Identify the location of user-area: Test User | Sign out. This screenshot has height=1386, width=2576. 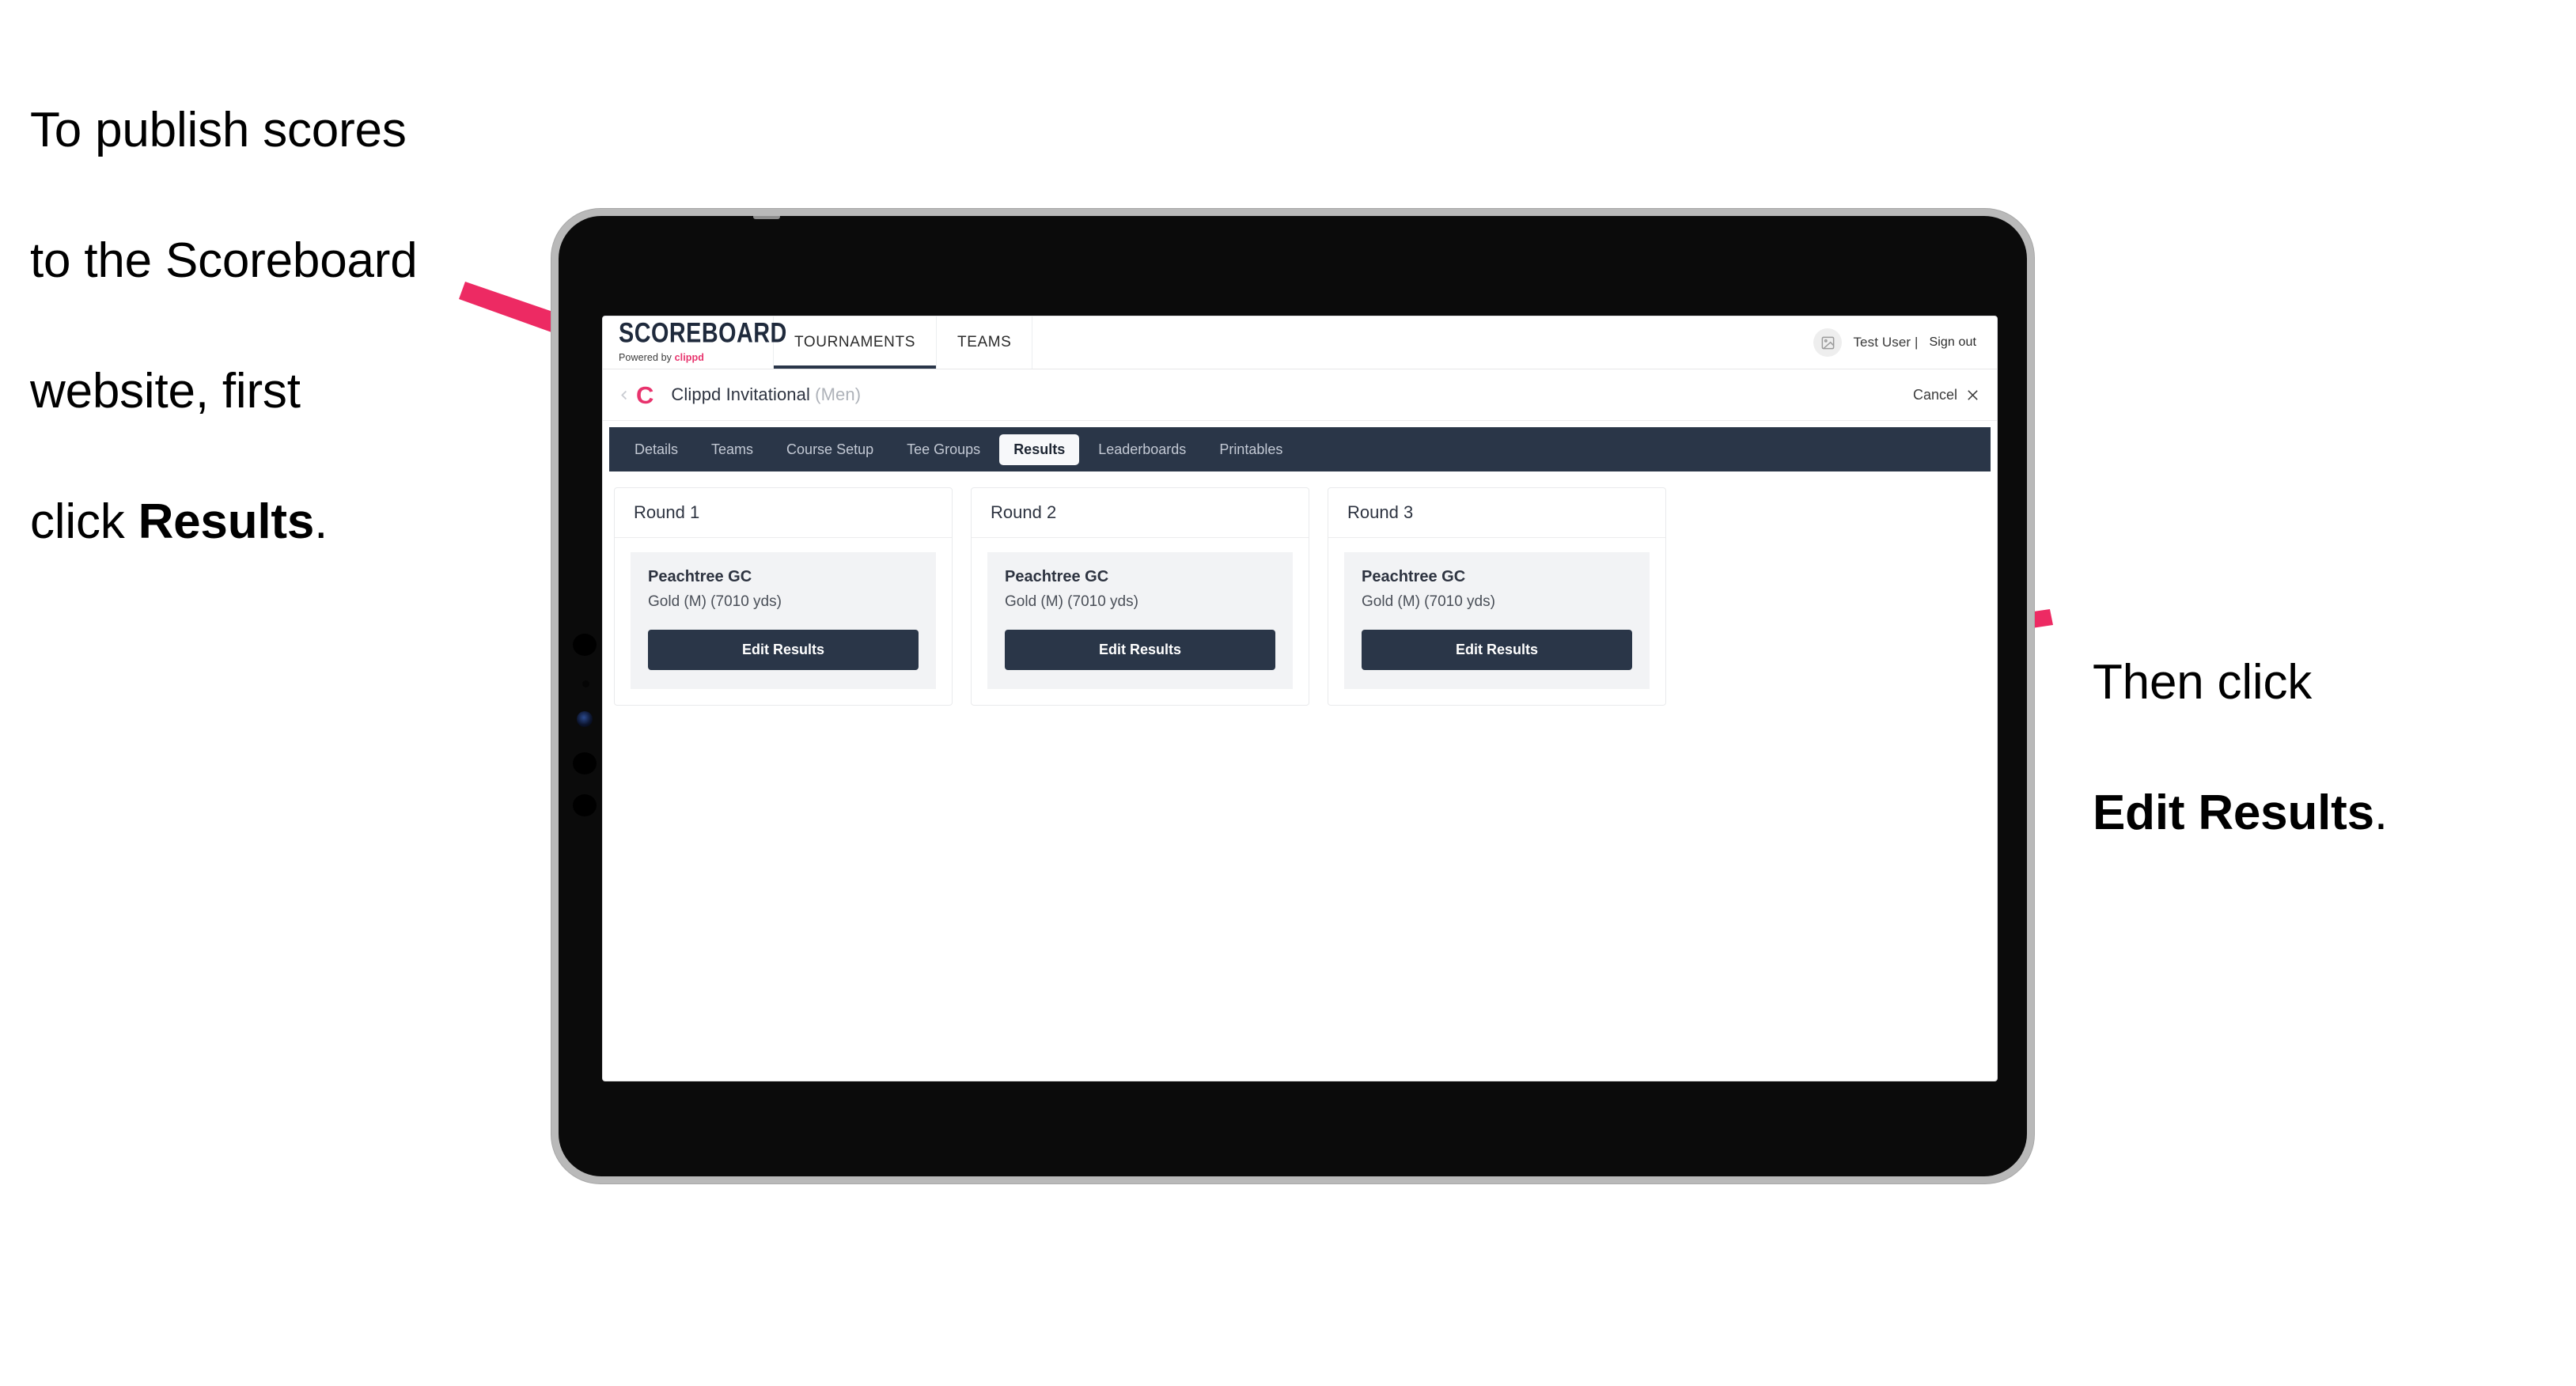
(1905, 342).